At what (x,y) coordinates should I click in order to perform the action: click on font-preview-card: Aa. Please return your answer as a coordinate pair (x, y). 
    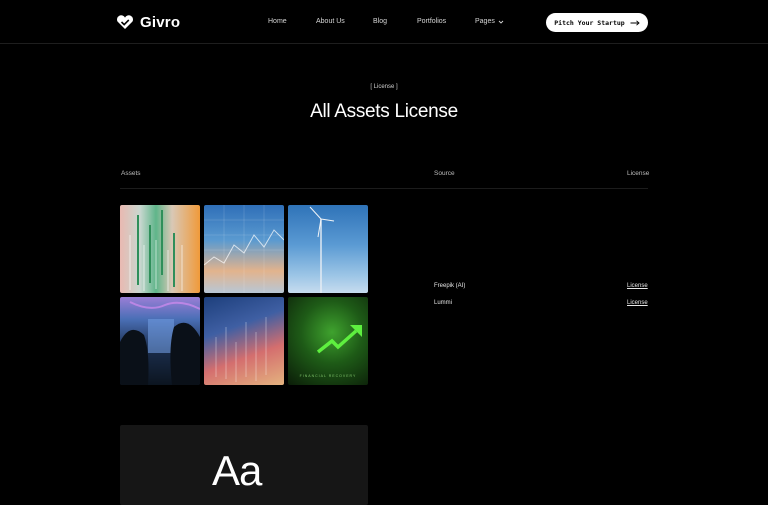
    Looking at the image, I should click on (244, 465).